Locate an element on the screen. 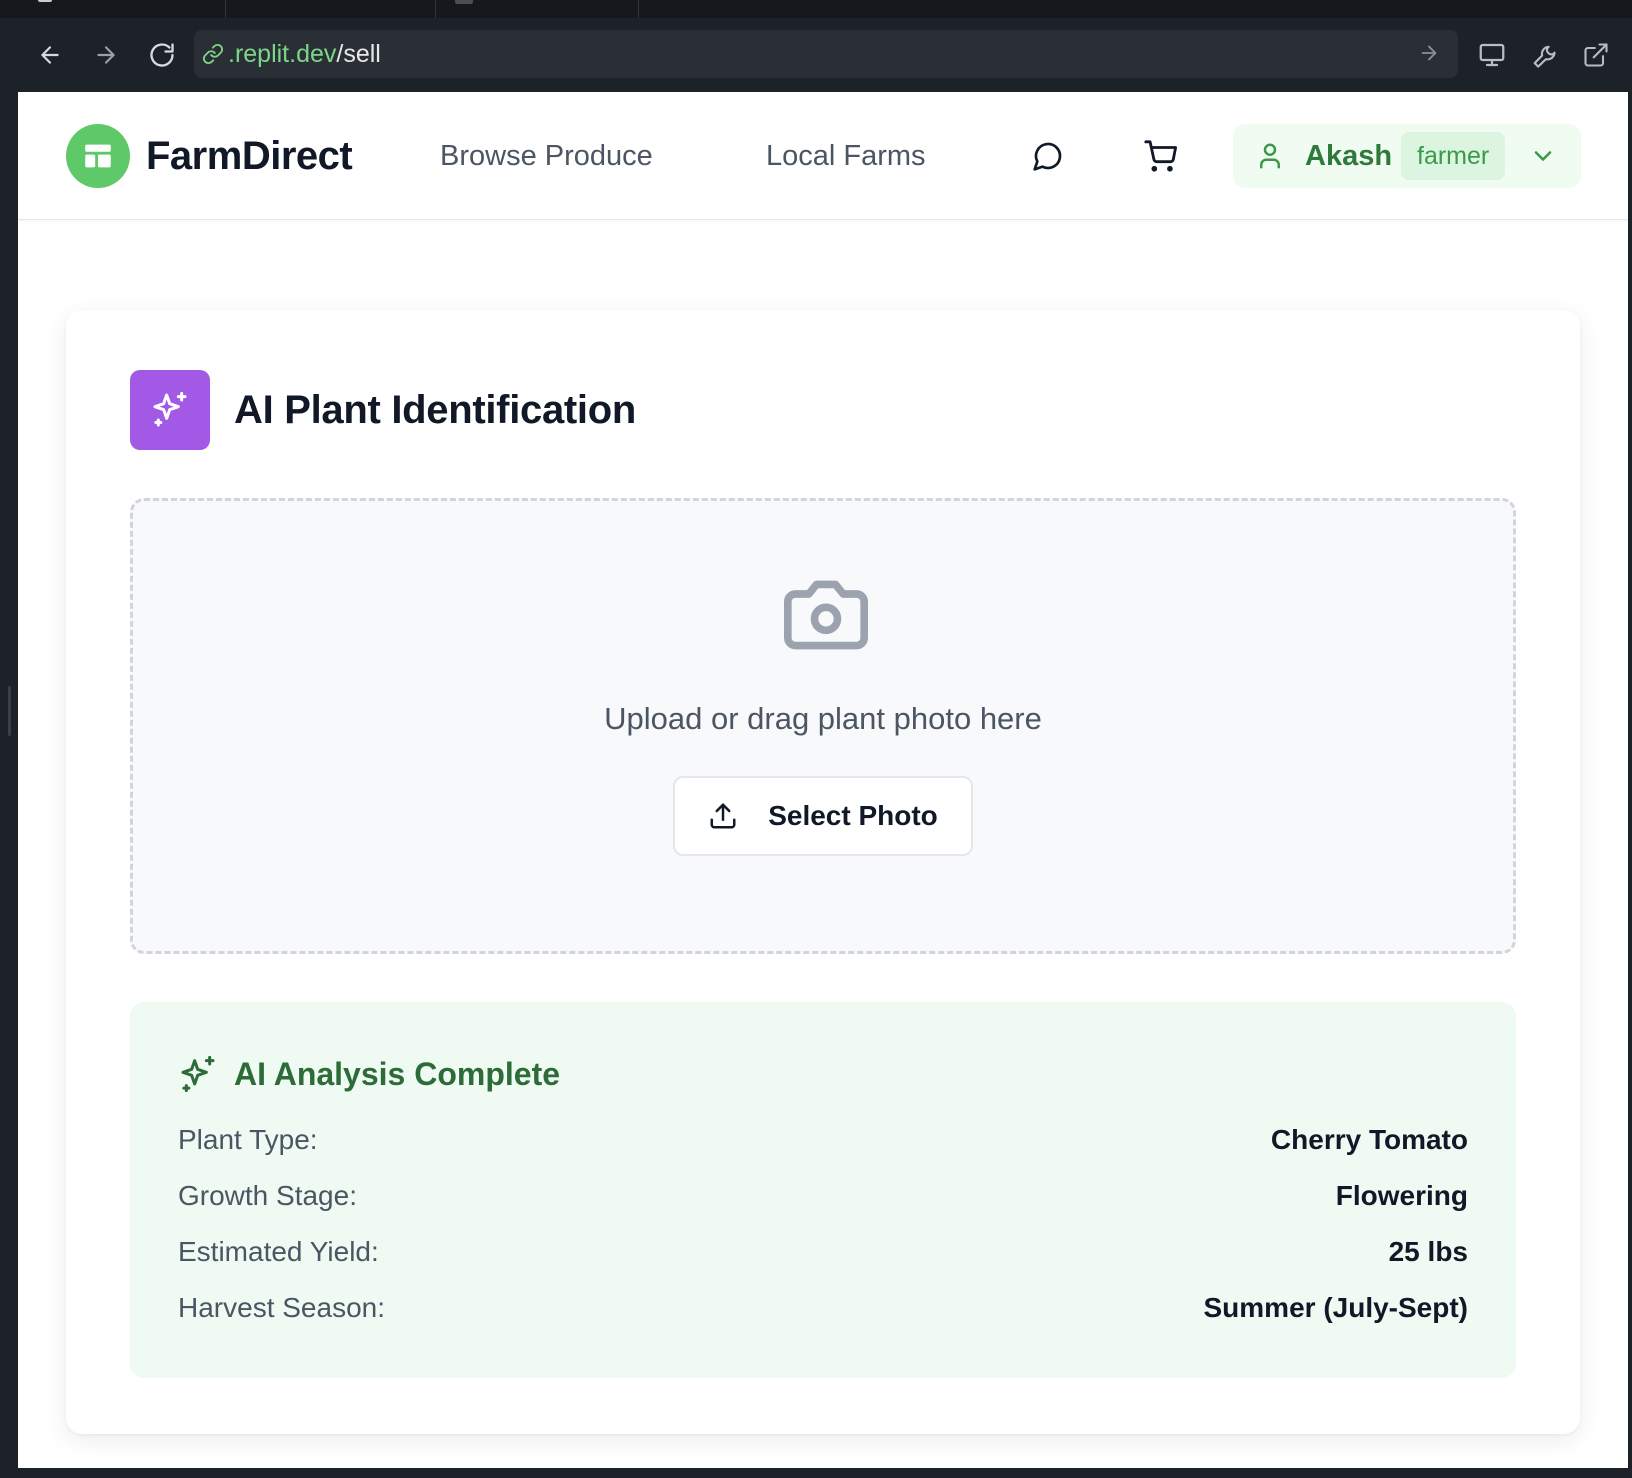 This screenshot has height=1478, width=1632. browser-tabstrip is located at coordinates (816, 9).